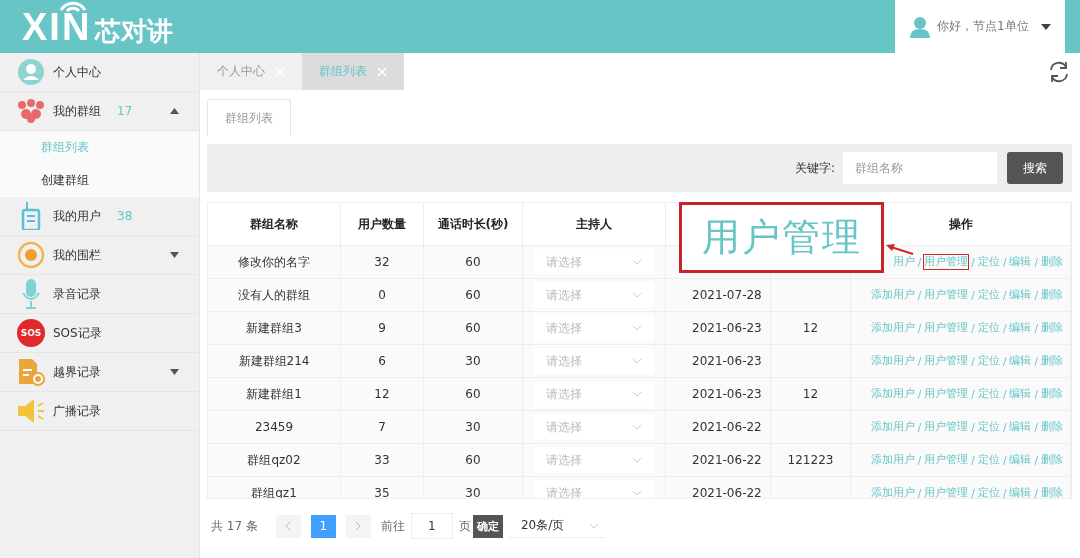 The image size is (1080, 558). I want to click on chevron-left-icon, so click(288, 526).